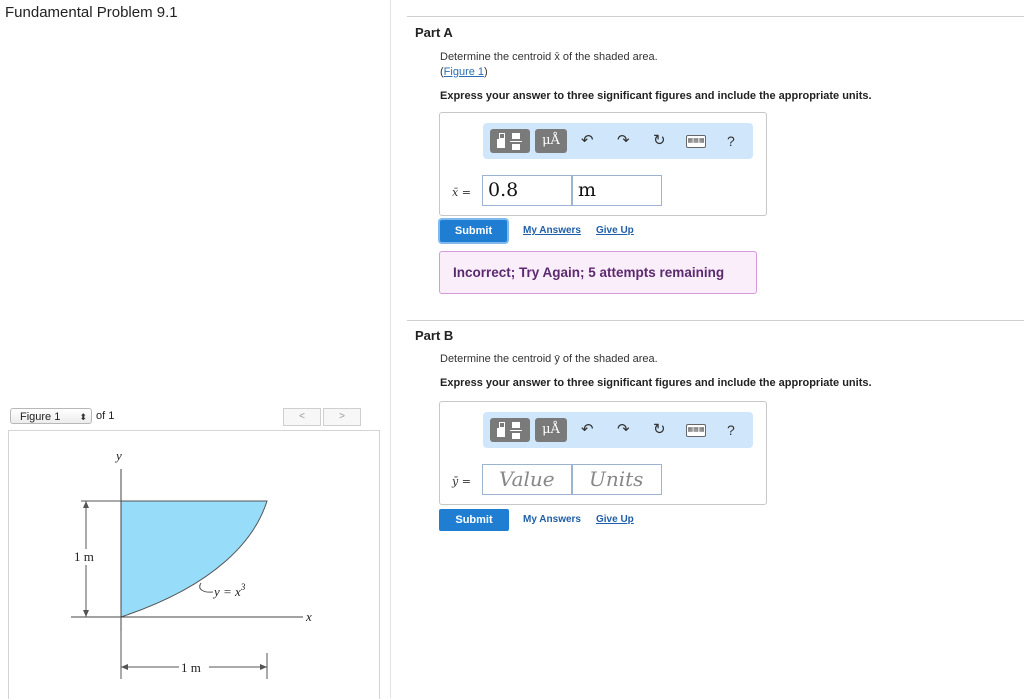 This screenshot has height=699, width=1024. Describe the element at coordinates (91, 12) in the screenshot. I see `problem-title: Fundamental Problem 9.1` at that location.